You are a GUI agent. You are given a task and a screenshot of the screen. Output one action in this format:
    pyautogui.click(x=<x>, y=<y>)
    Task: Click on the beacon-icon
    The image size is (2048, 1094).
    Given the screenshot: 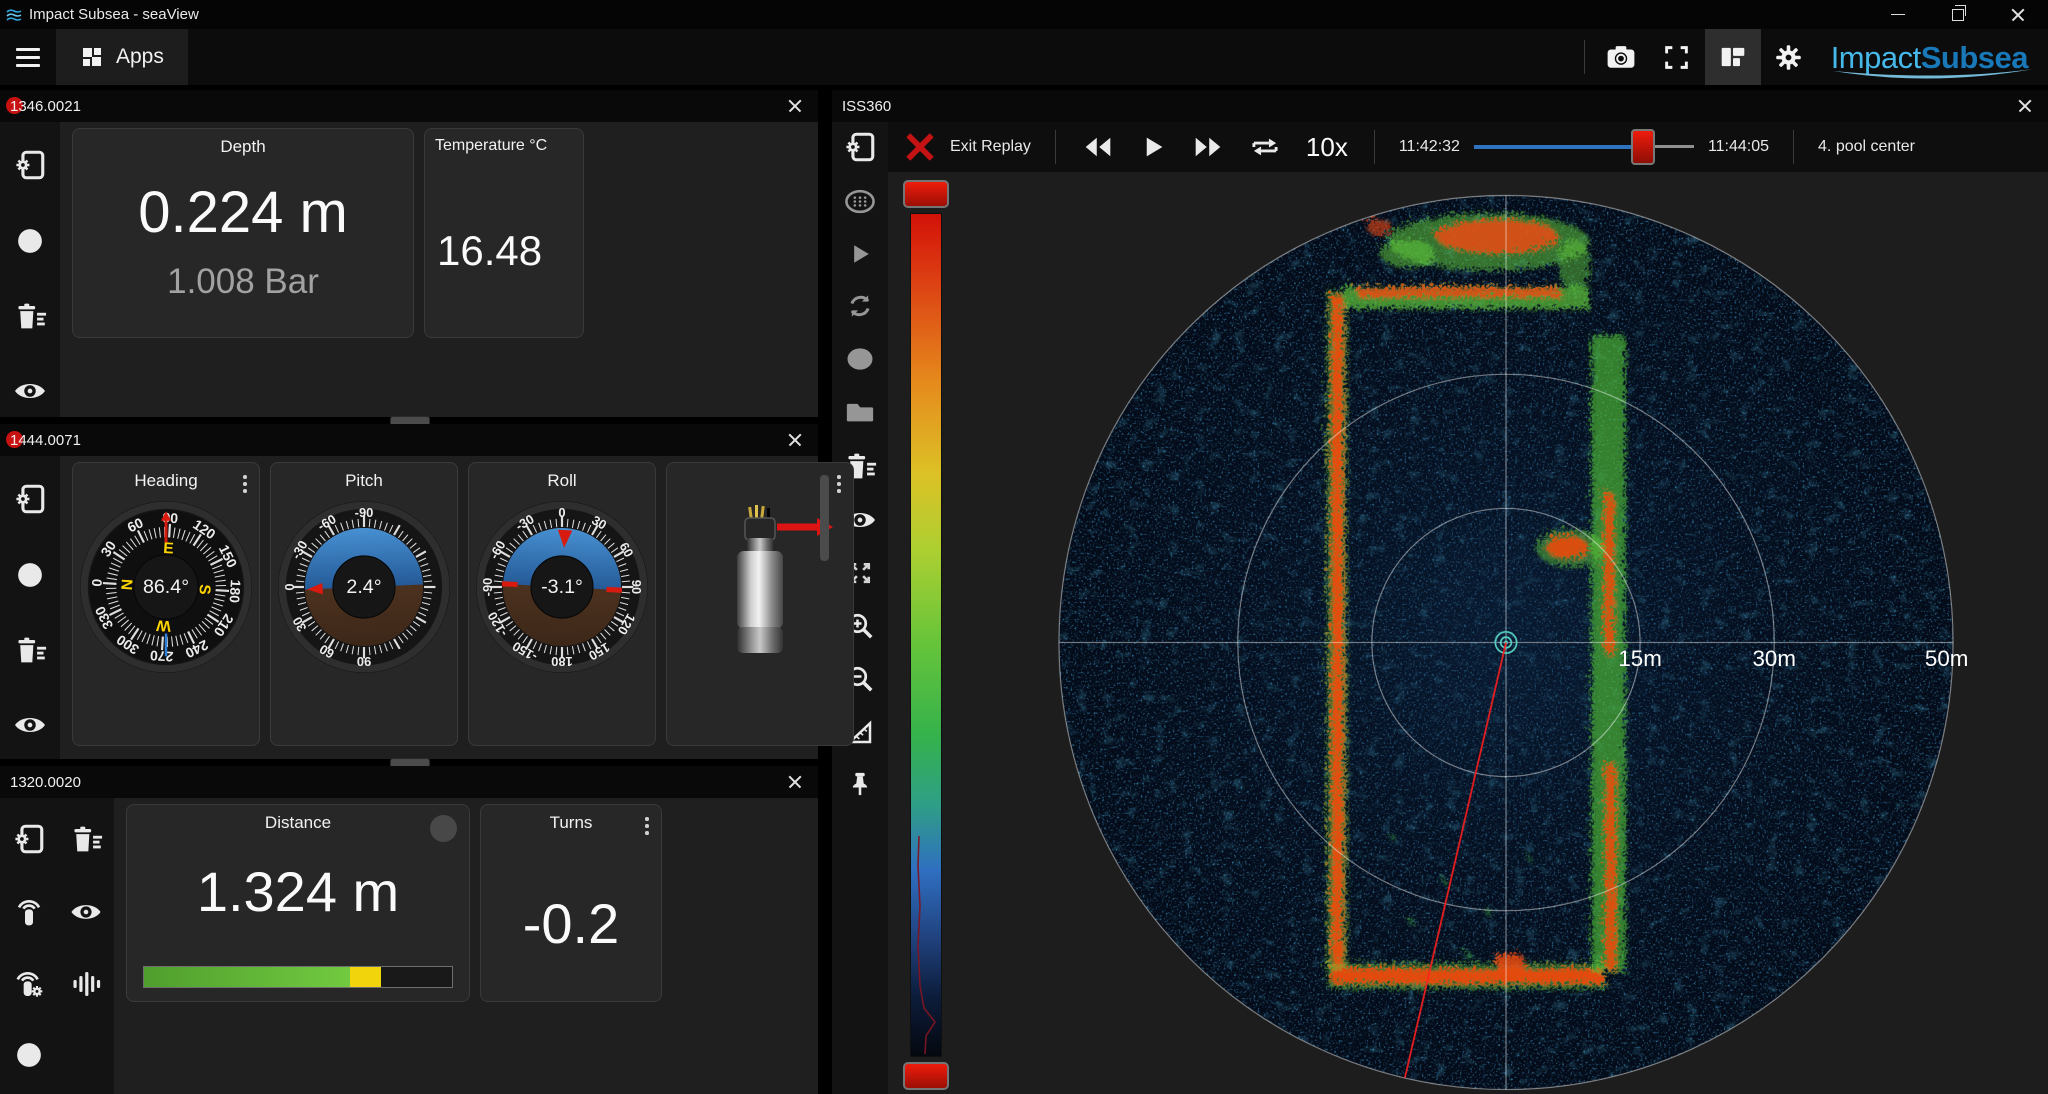 What is the action you would take?
    pyautogui.click(x=29, y=912)
    